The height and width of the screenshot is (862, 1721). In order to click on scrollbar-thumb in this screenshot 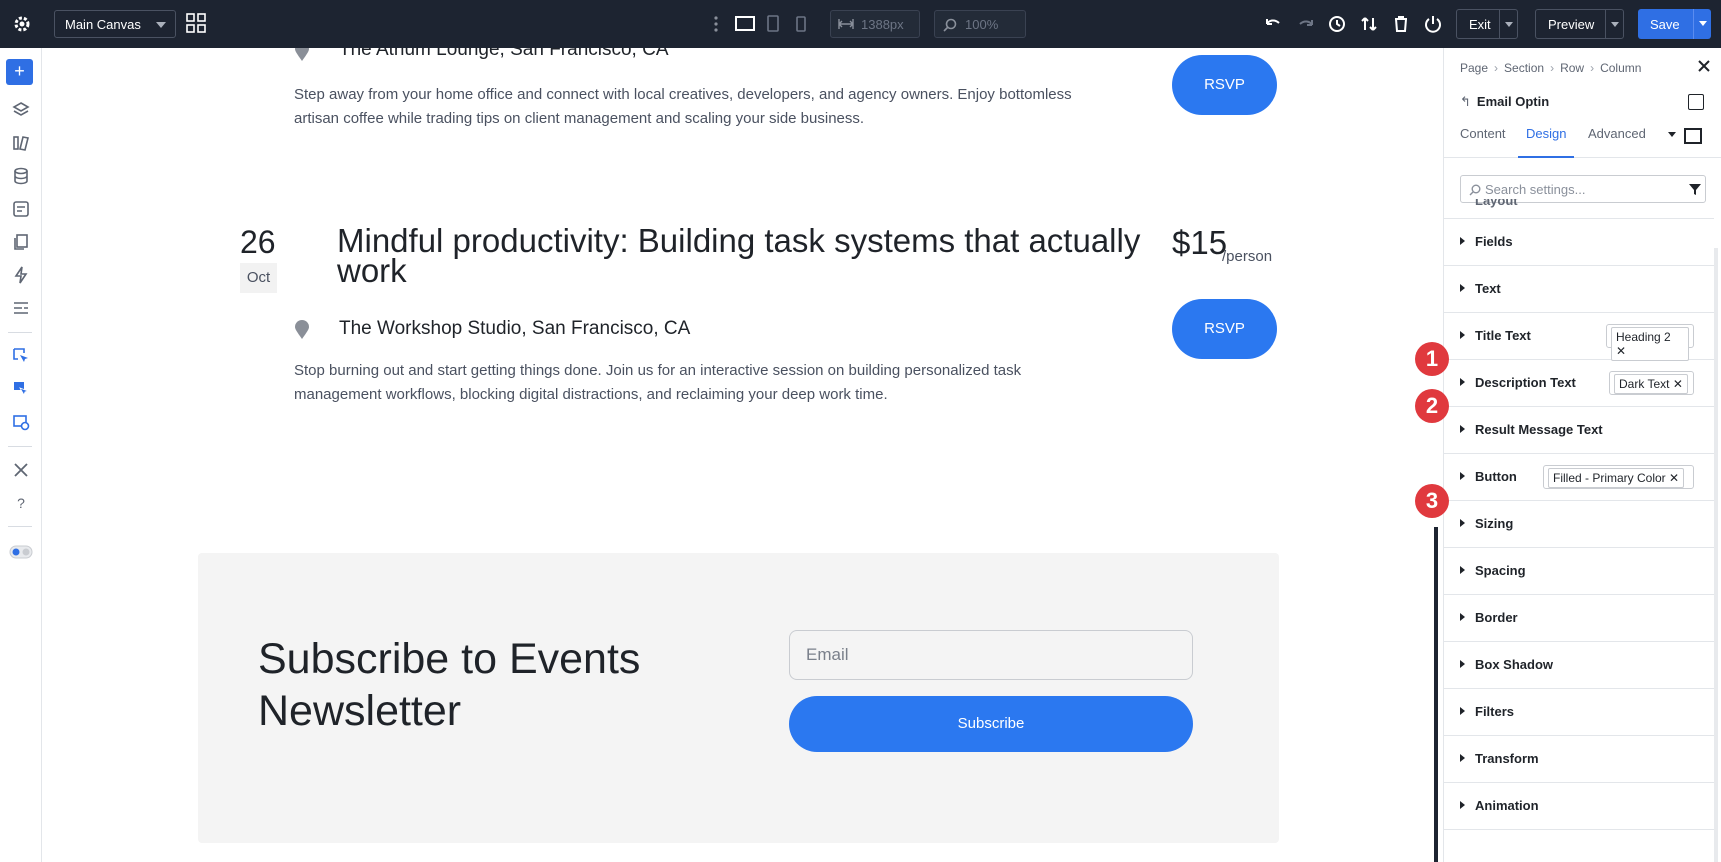, I will do `click(1436, 694)`.